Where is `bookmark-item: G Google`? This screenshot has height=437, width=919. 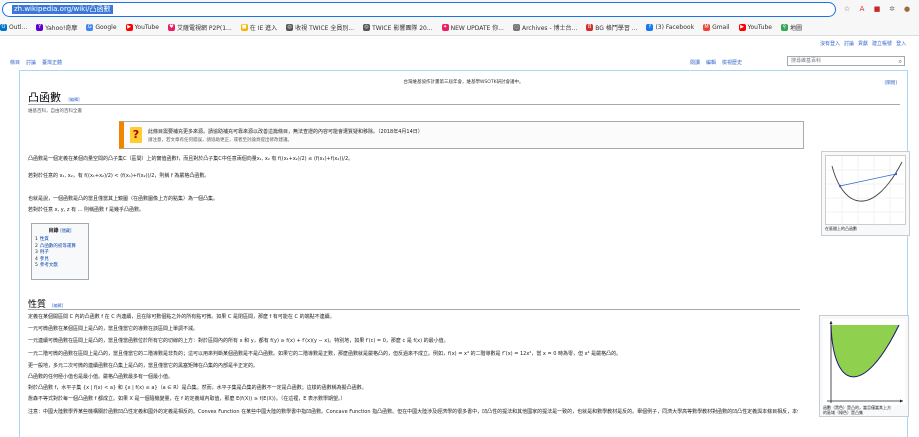
bookmark-item: G Google is located at coordinates (101, 27).